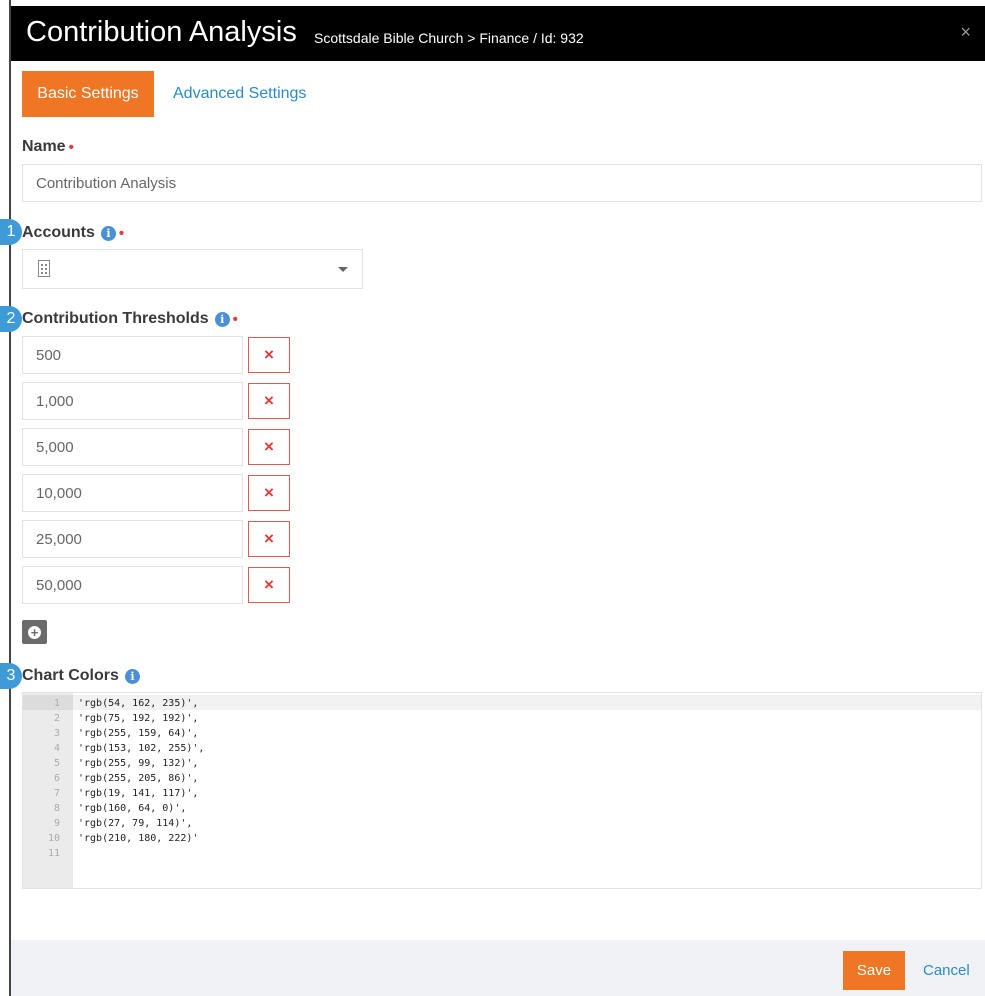  Describe the element at coordinates (59, 493) in the screenshot. I see `threshold-value: 10,000` at that location.